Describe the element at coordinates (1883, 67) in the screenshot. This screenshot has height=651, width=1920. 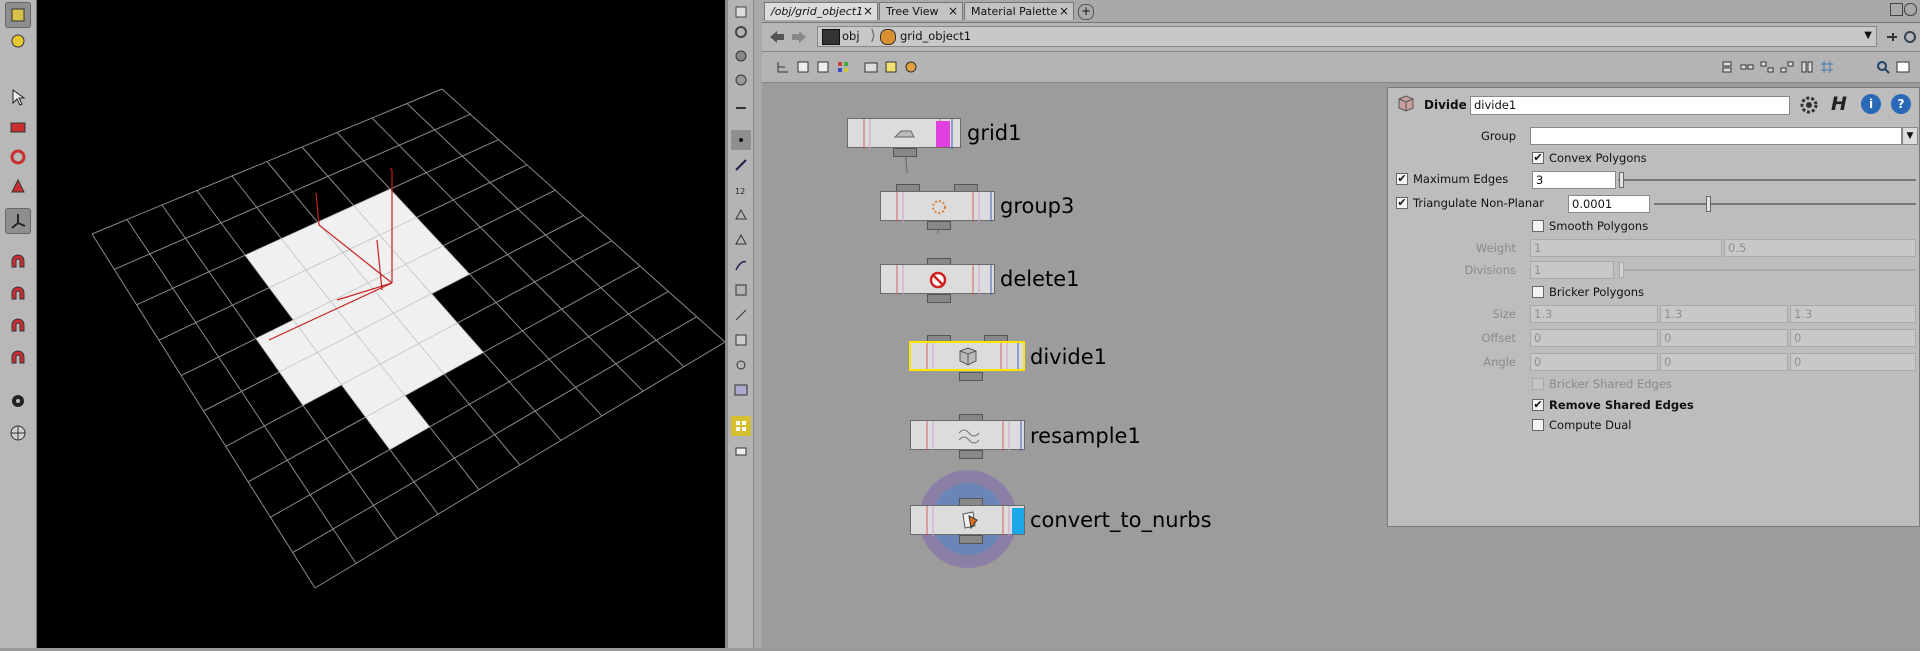
I see `search-icon` at that location.